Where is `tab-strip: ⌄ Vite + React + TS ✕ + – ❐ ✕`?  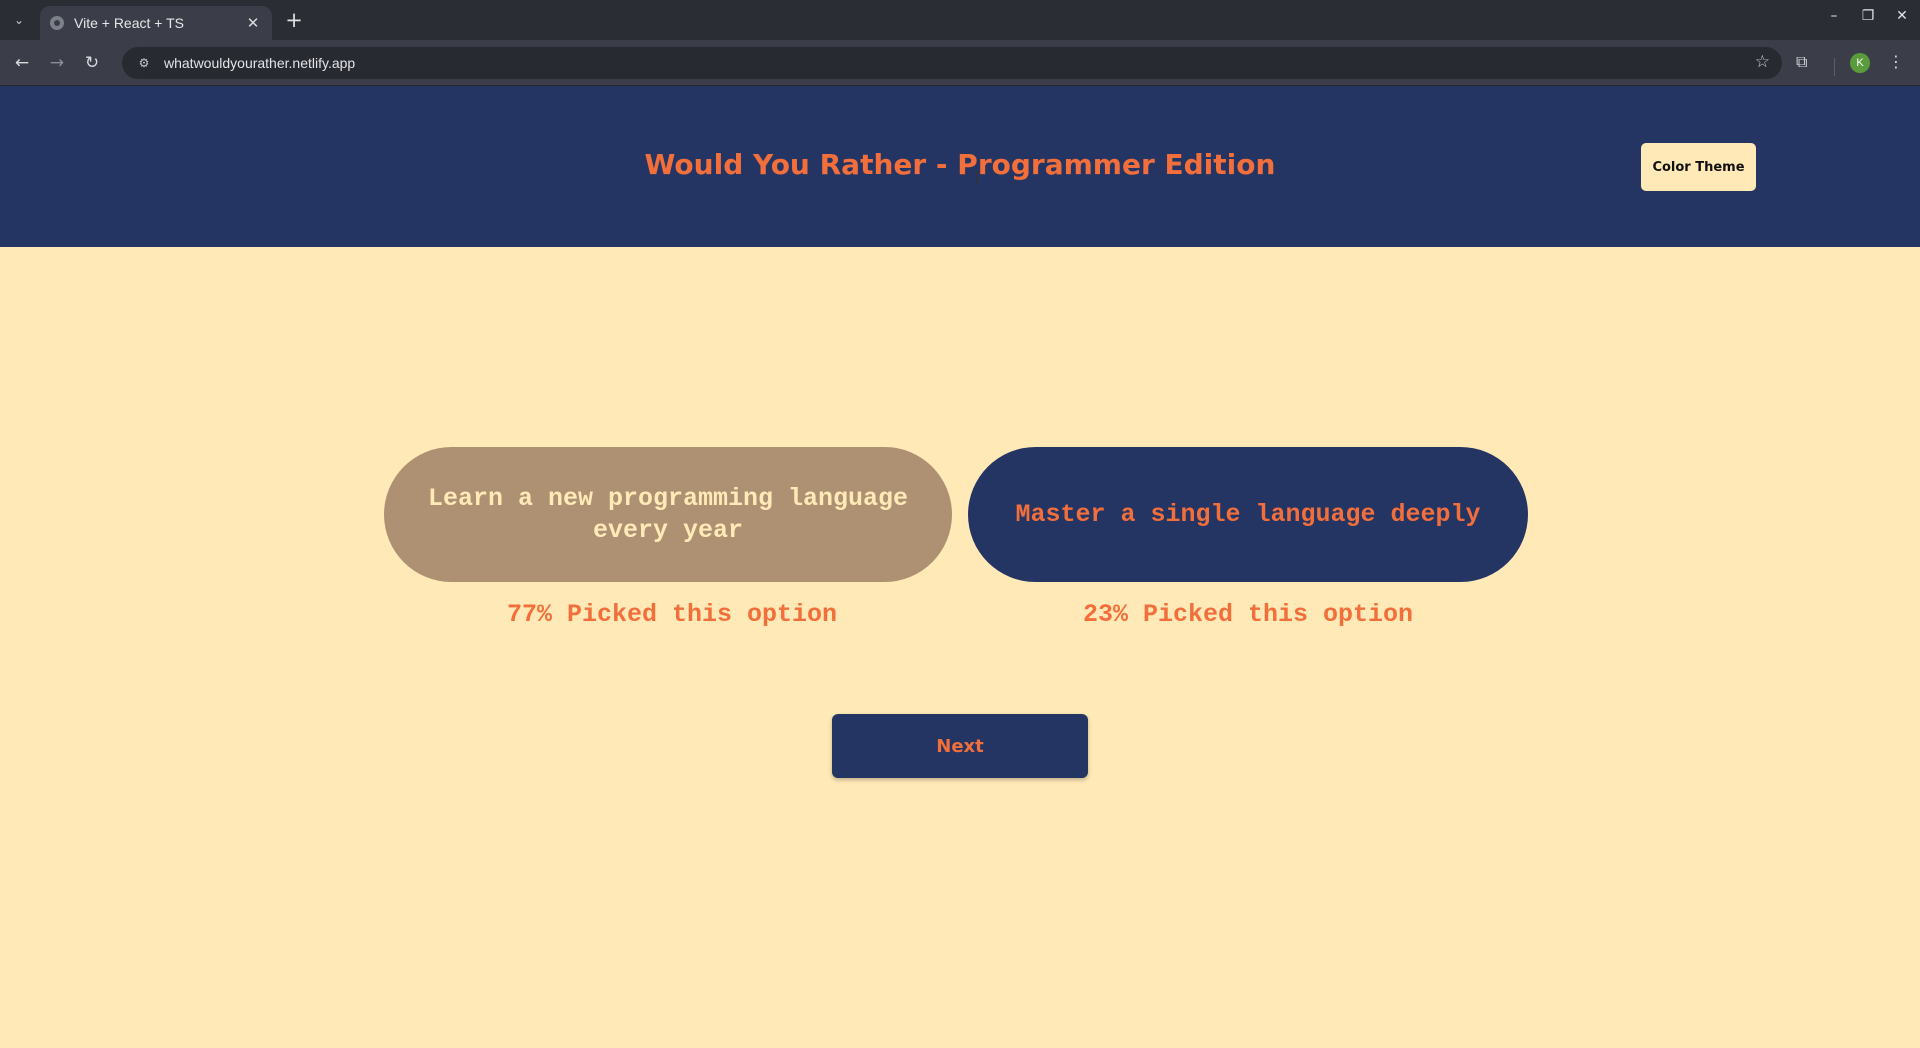 tab-strip: ⌄ Vite + React + TS ✕ + – ❐ ✕ is located at coordinates (960, 20).